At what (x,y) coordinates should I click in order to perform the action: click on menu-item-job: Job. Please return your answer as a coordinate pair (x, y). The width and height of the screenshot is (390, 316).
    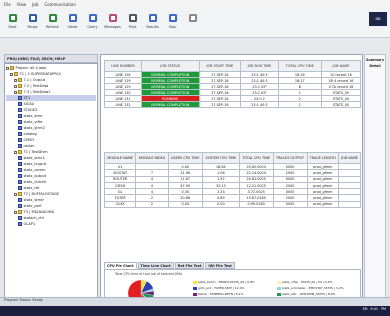
    Looking at the image, I should click on (35, 4).